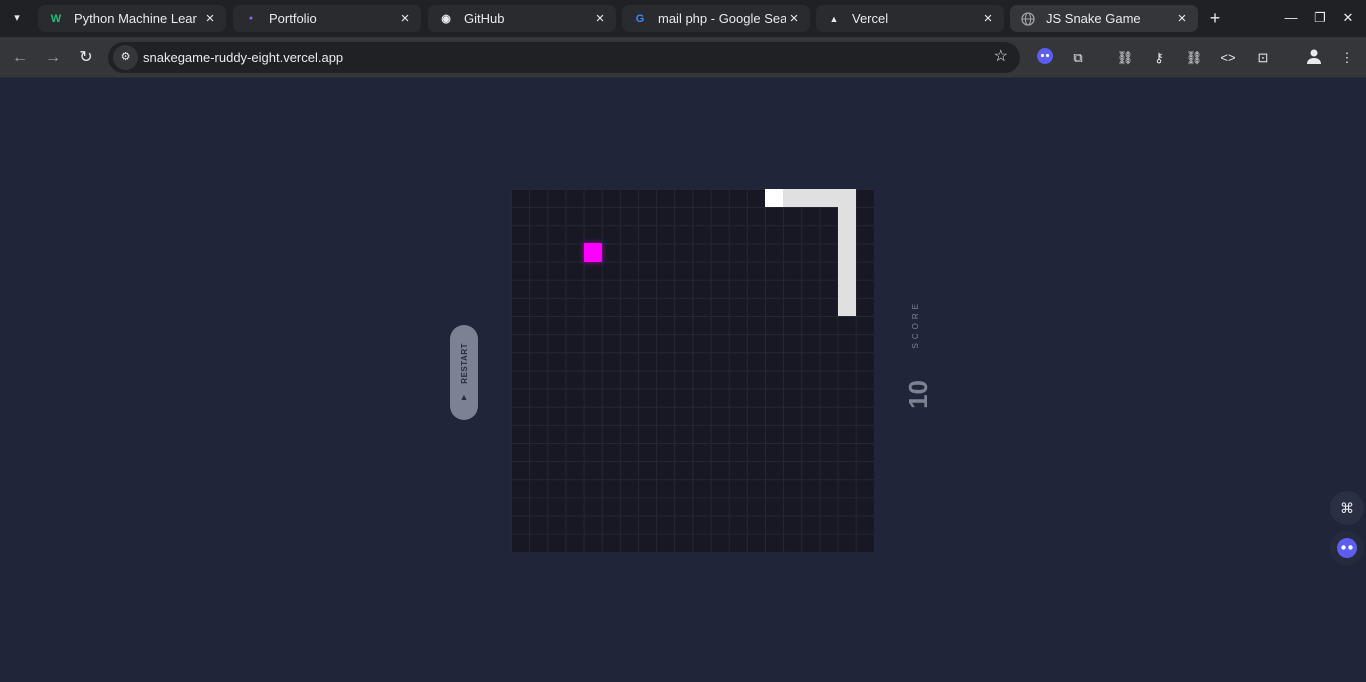  I want to click on minimize-icon: —, so click(1291, 18).